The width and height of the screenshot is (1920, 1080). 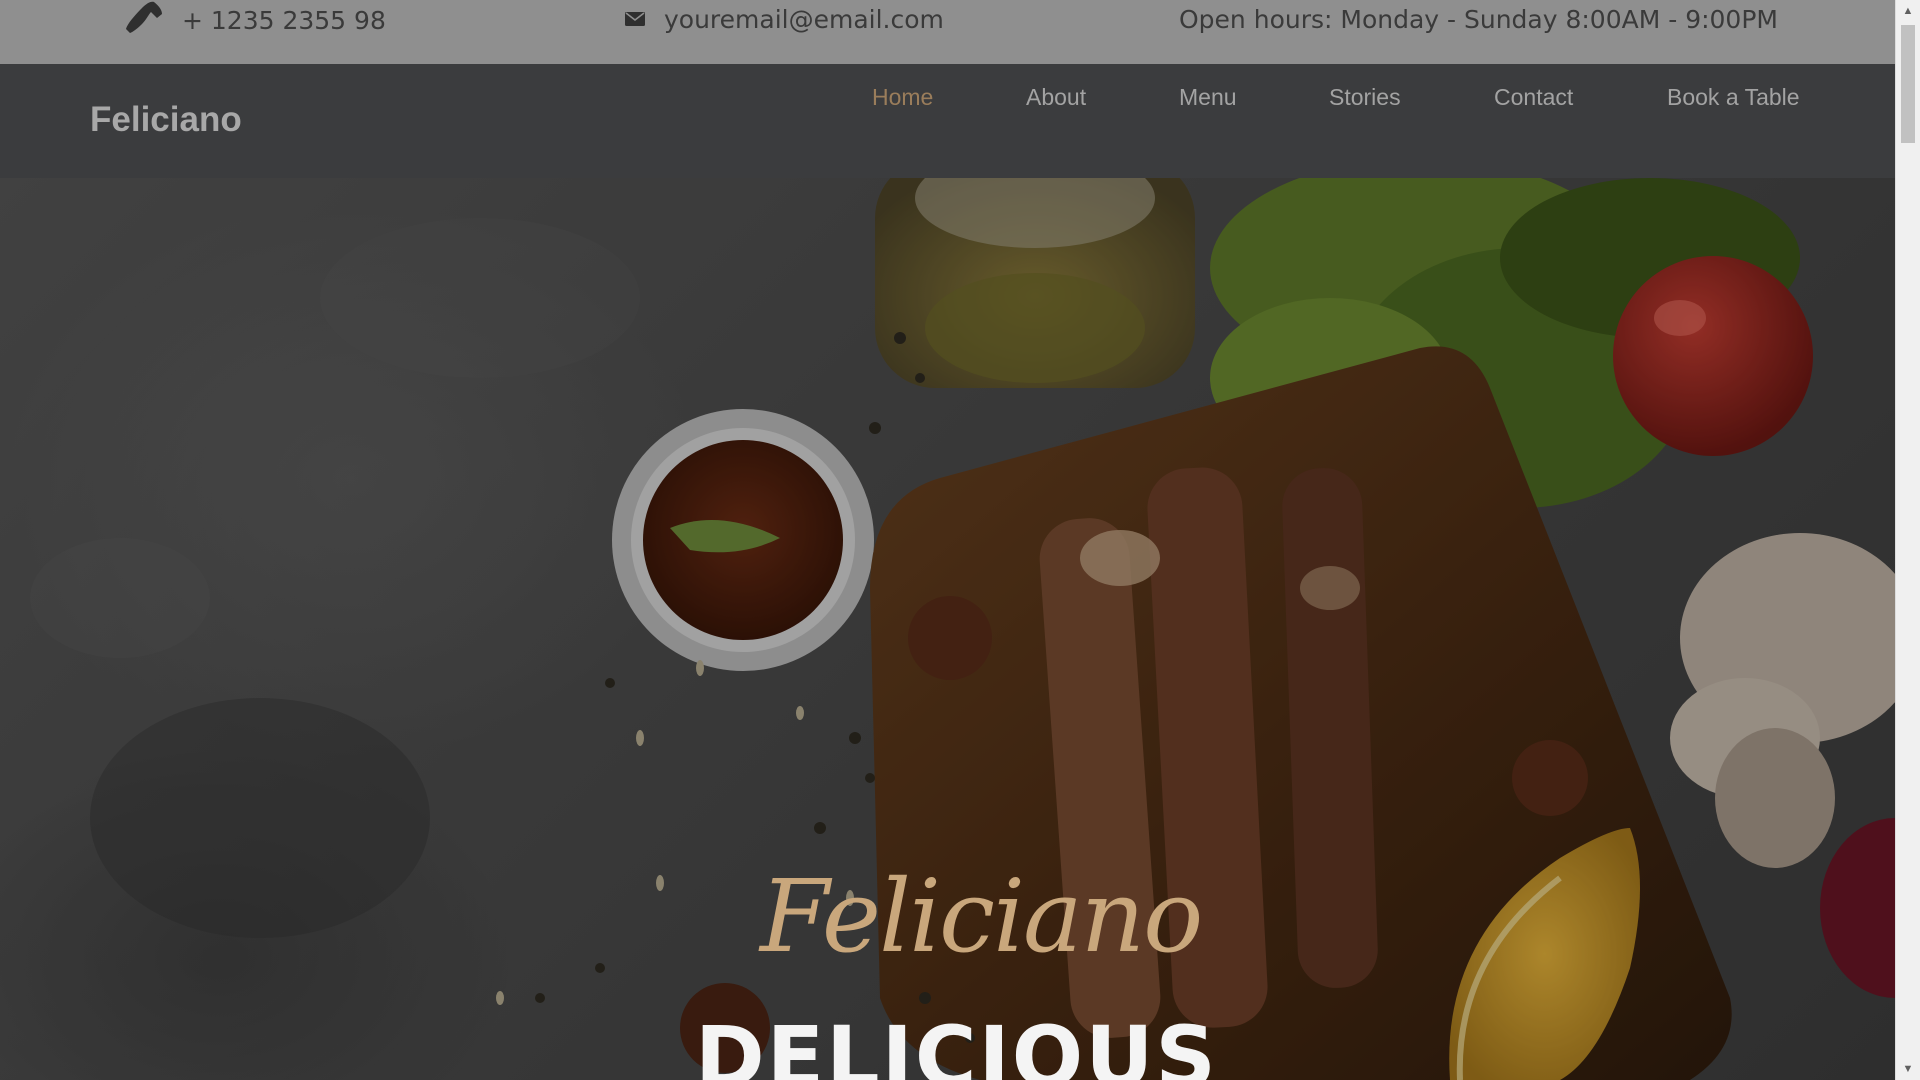 What do you see at coordinates (1208, 97) in the screenshot?
I see `nav-menu: Menu` at bounding box center [1208, 97].